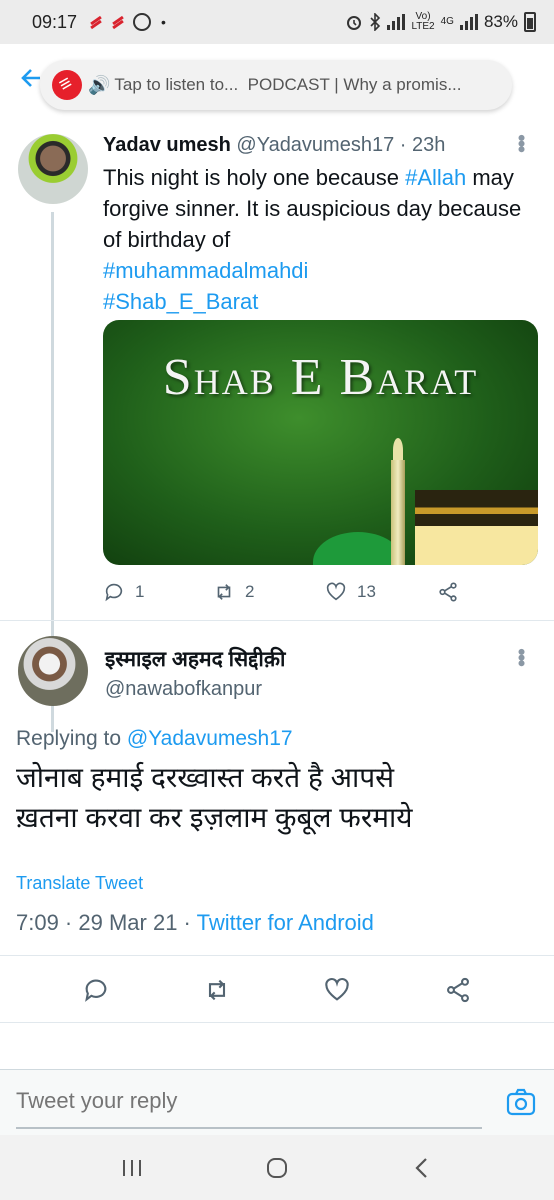 Image resolution: width=554 pixels, height=1200 pixels. Describe the element at coordinates (99, 84) in the screenshot. I see `speaker-icon: 🔊` at that location.